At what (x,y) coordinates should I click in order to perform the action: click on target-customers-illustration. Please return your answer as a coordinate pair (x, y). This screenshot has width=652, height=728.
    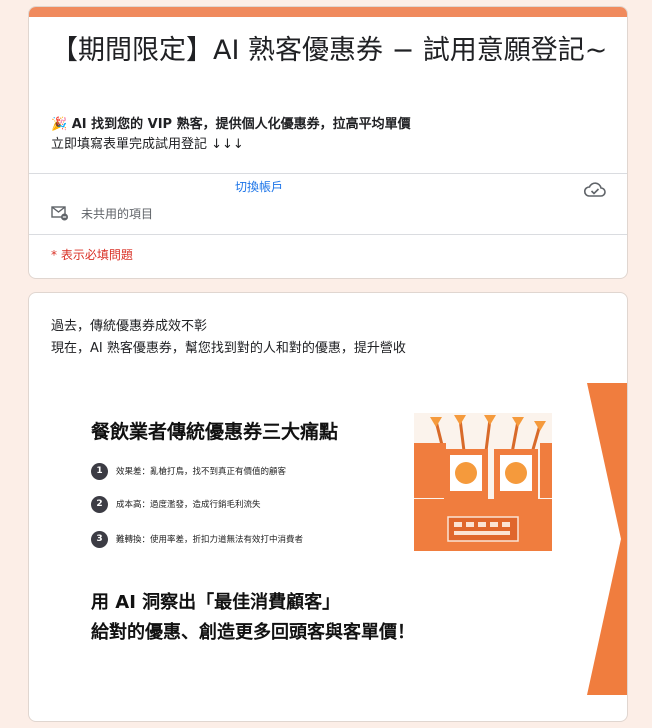
    Looking at the image, I should click on (483, 482).